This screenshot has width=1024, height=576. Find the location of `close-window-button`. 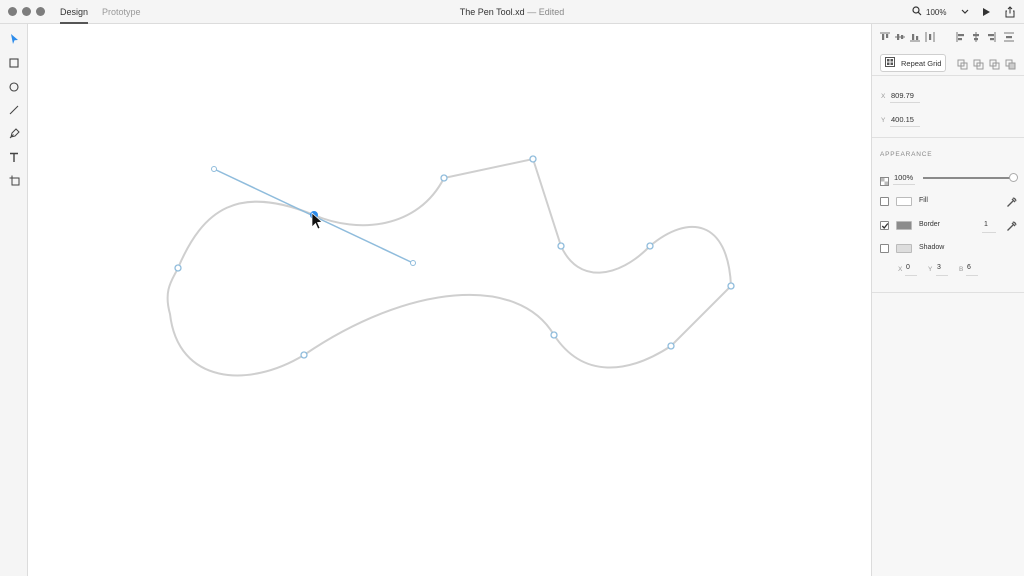

close-window-button is located at coordinates (12, 11).